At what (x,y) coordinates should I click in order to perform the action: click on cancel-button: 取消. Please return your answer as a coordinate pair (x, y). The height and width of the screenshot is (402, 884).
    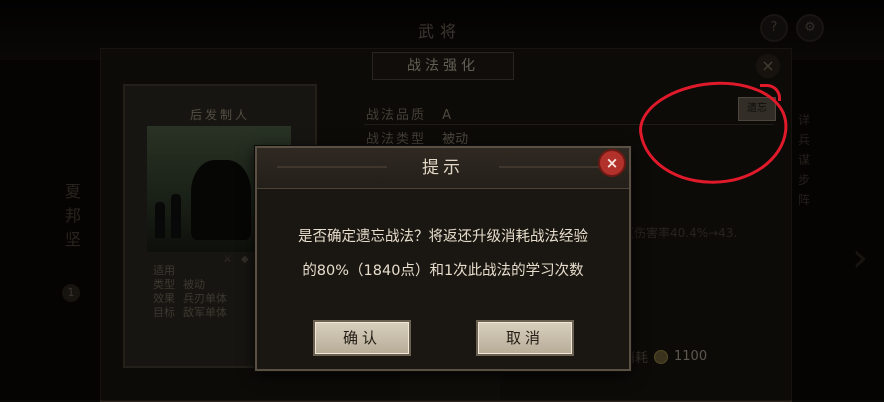
    Looking at the image, I should click on (525, 338).